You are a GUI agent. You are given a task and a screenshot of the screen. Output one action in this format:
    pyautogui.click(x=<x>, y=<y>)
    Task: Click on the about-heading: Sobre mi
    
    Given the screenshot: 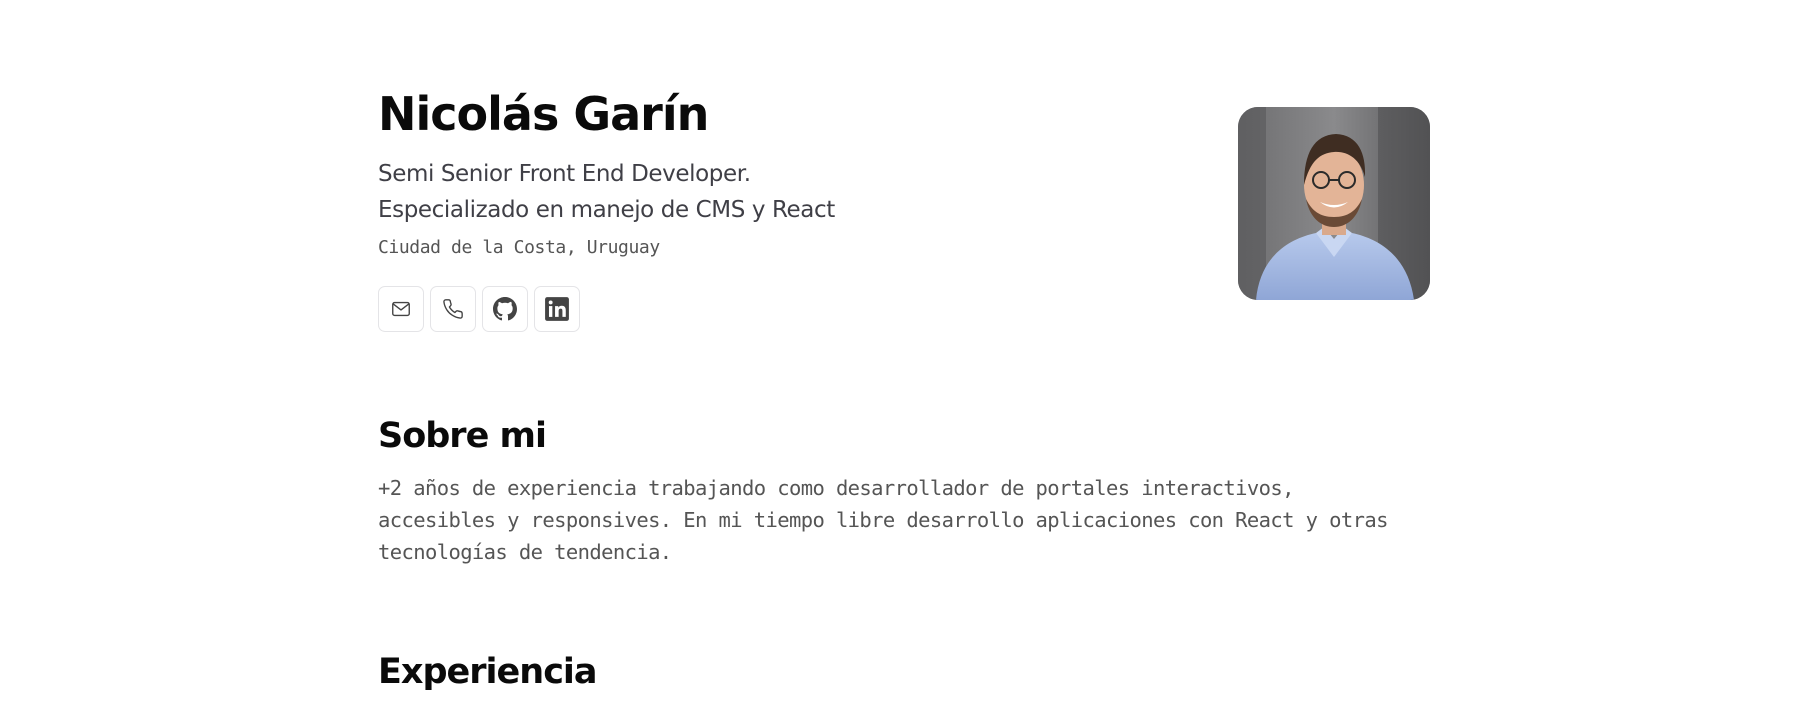 What is the action you would take?
    pyautogui.click(x=462, y=436)
    